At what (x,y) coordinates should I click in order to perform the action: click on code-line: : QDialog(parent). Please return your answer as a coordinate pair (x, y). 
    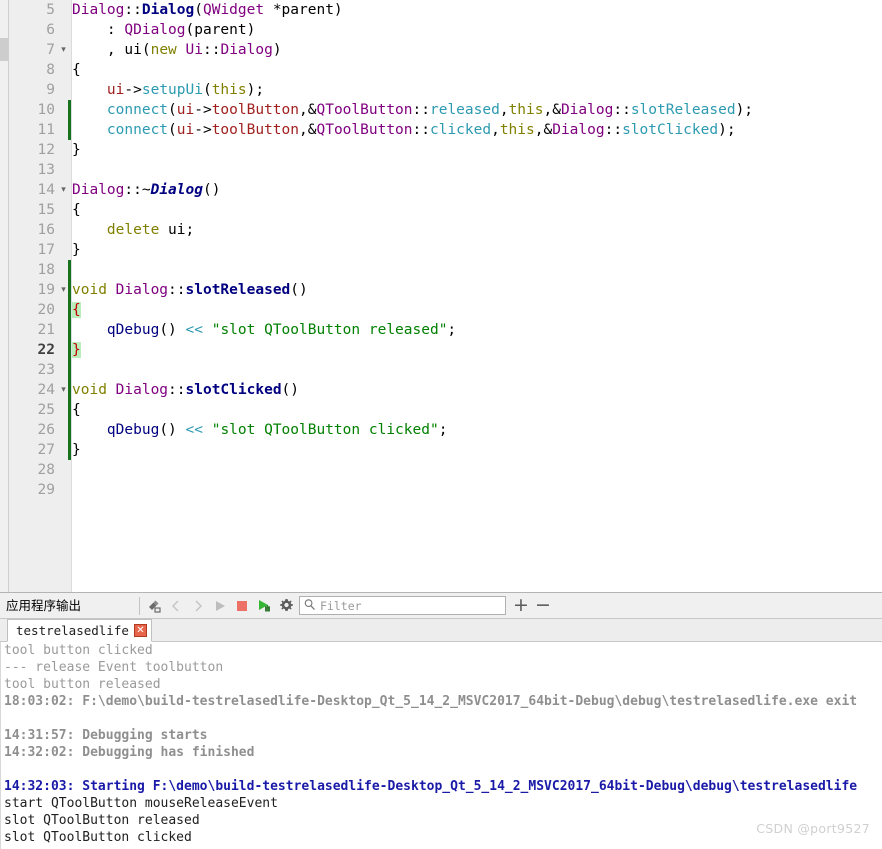
    Looking at the image, I should click on (163, 30).